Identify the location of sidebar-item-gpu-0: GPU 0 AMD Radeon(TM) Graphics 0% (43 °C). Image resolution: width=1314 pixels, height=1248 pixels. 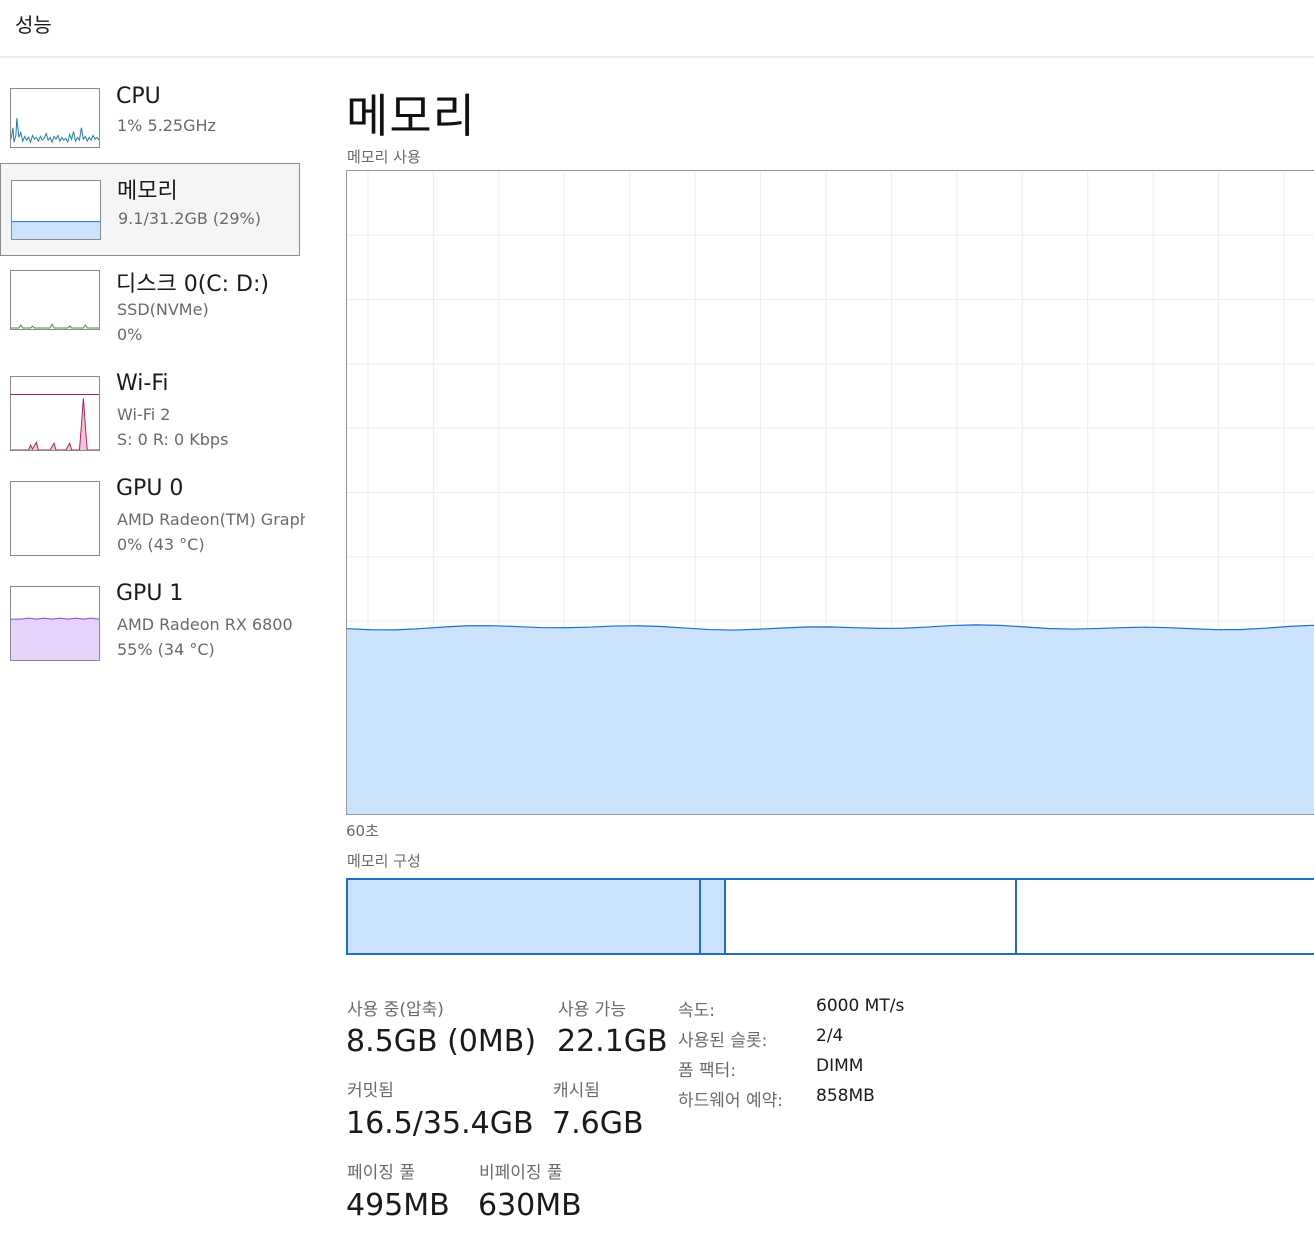
(152, 520).